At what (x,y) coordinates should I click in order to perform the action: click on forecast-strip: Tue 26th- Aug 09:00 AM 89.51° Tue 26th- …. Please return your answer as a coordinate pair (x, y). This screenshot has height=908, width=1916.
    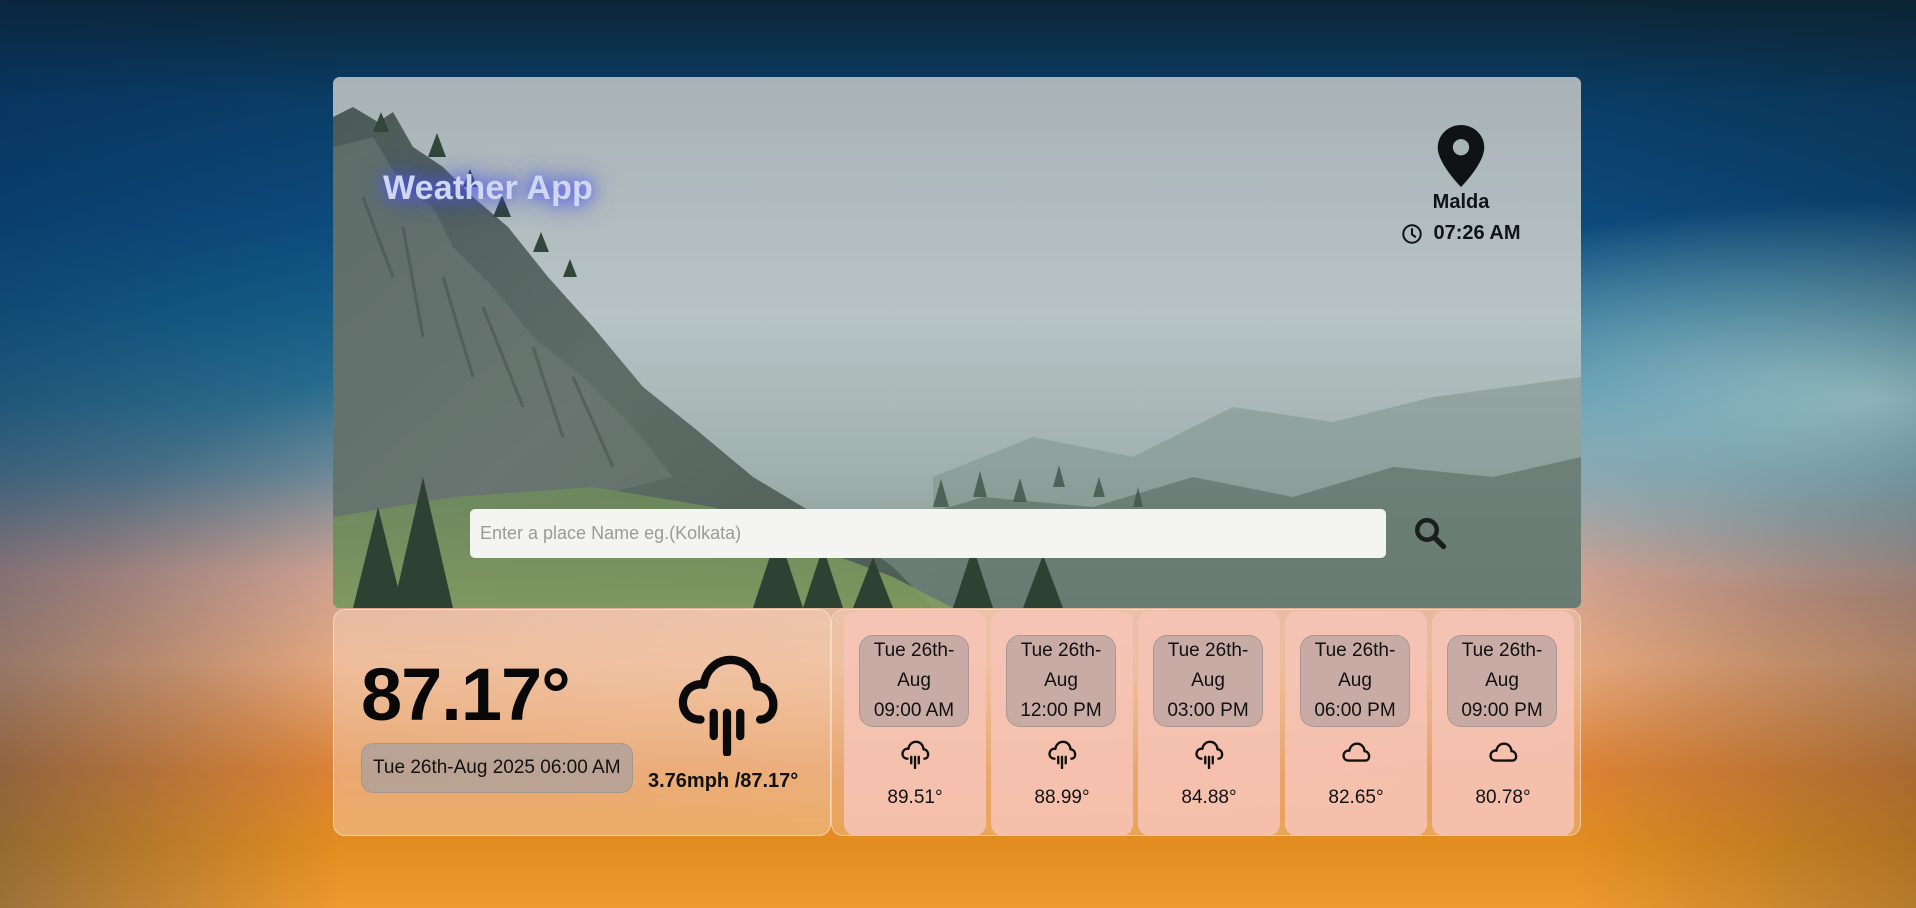
    Looking at the image, I should click on (1206, 722).